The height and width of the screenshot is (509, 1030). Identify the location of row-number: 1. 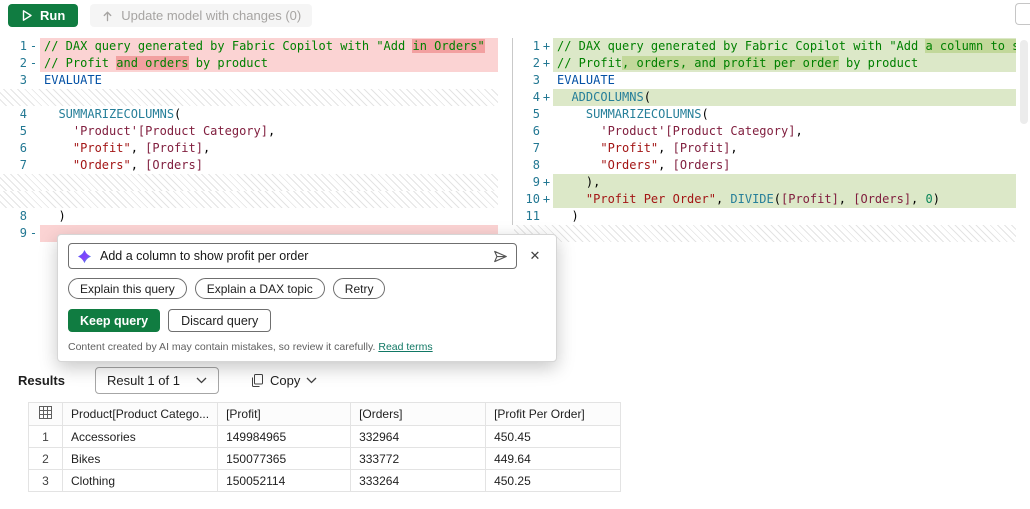
(45, 436).